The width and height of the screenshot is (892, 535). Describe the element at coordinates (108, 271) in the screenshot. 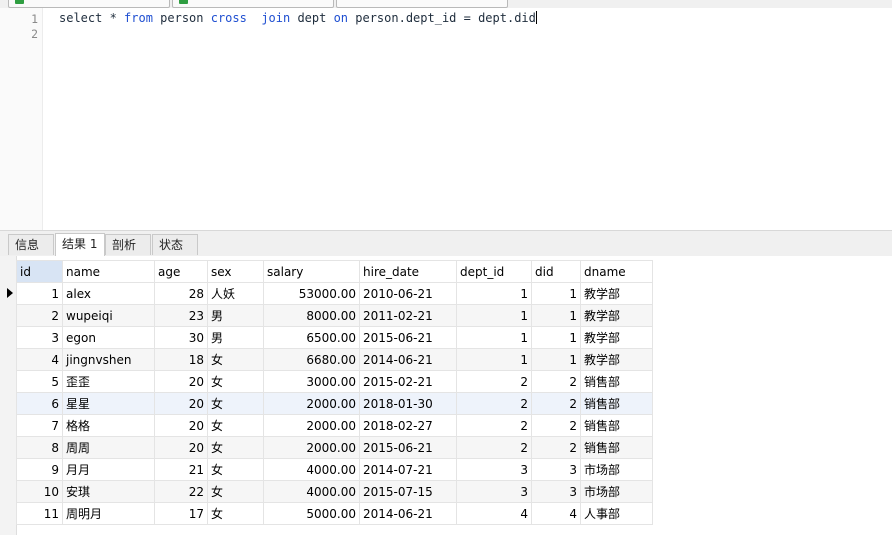

I see `column-header-name: name` at that location.